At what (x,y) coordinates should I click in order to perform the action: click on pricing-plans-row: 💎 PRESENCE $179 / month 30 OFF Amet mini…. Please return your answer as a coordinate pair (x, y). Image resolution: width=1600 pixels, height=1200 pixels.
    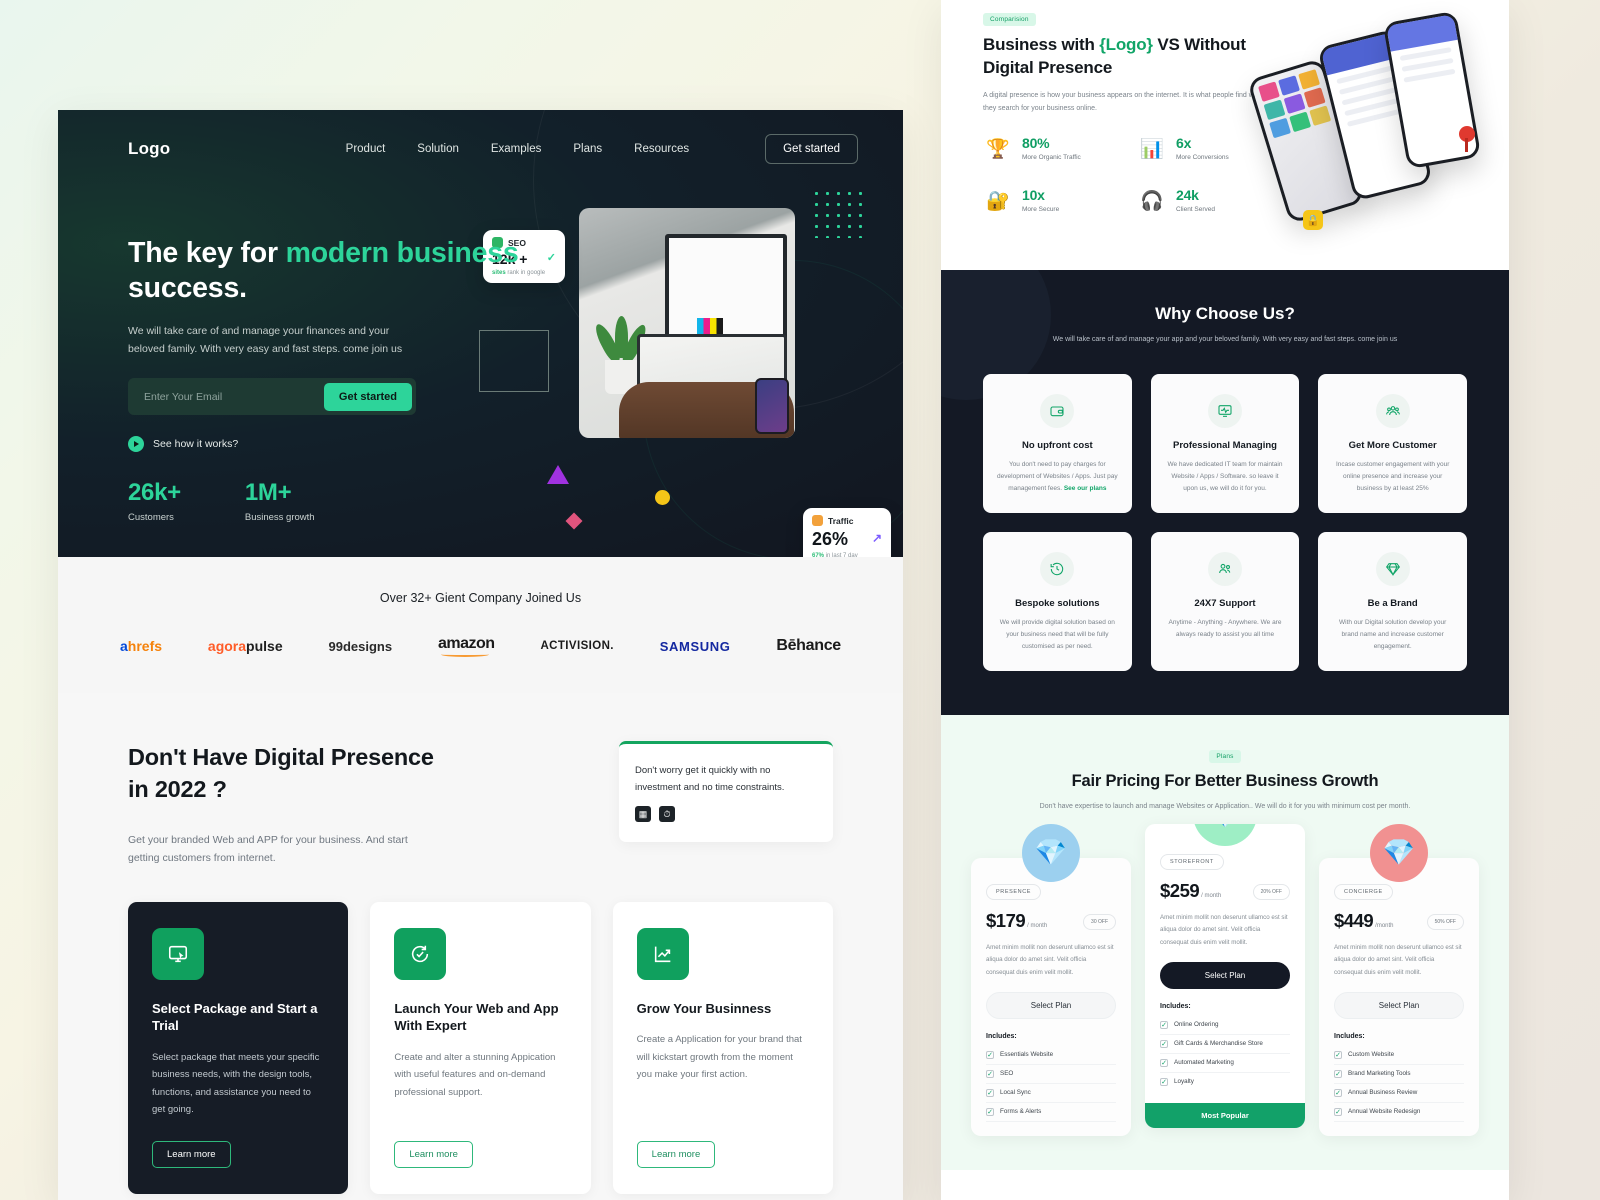
    Looking at the image, I should click on (1225, 979).